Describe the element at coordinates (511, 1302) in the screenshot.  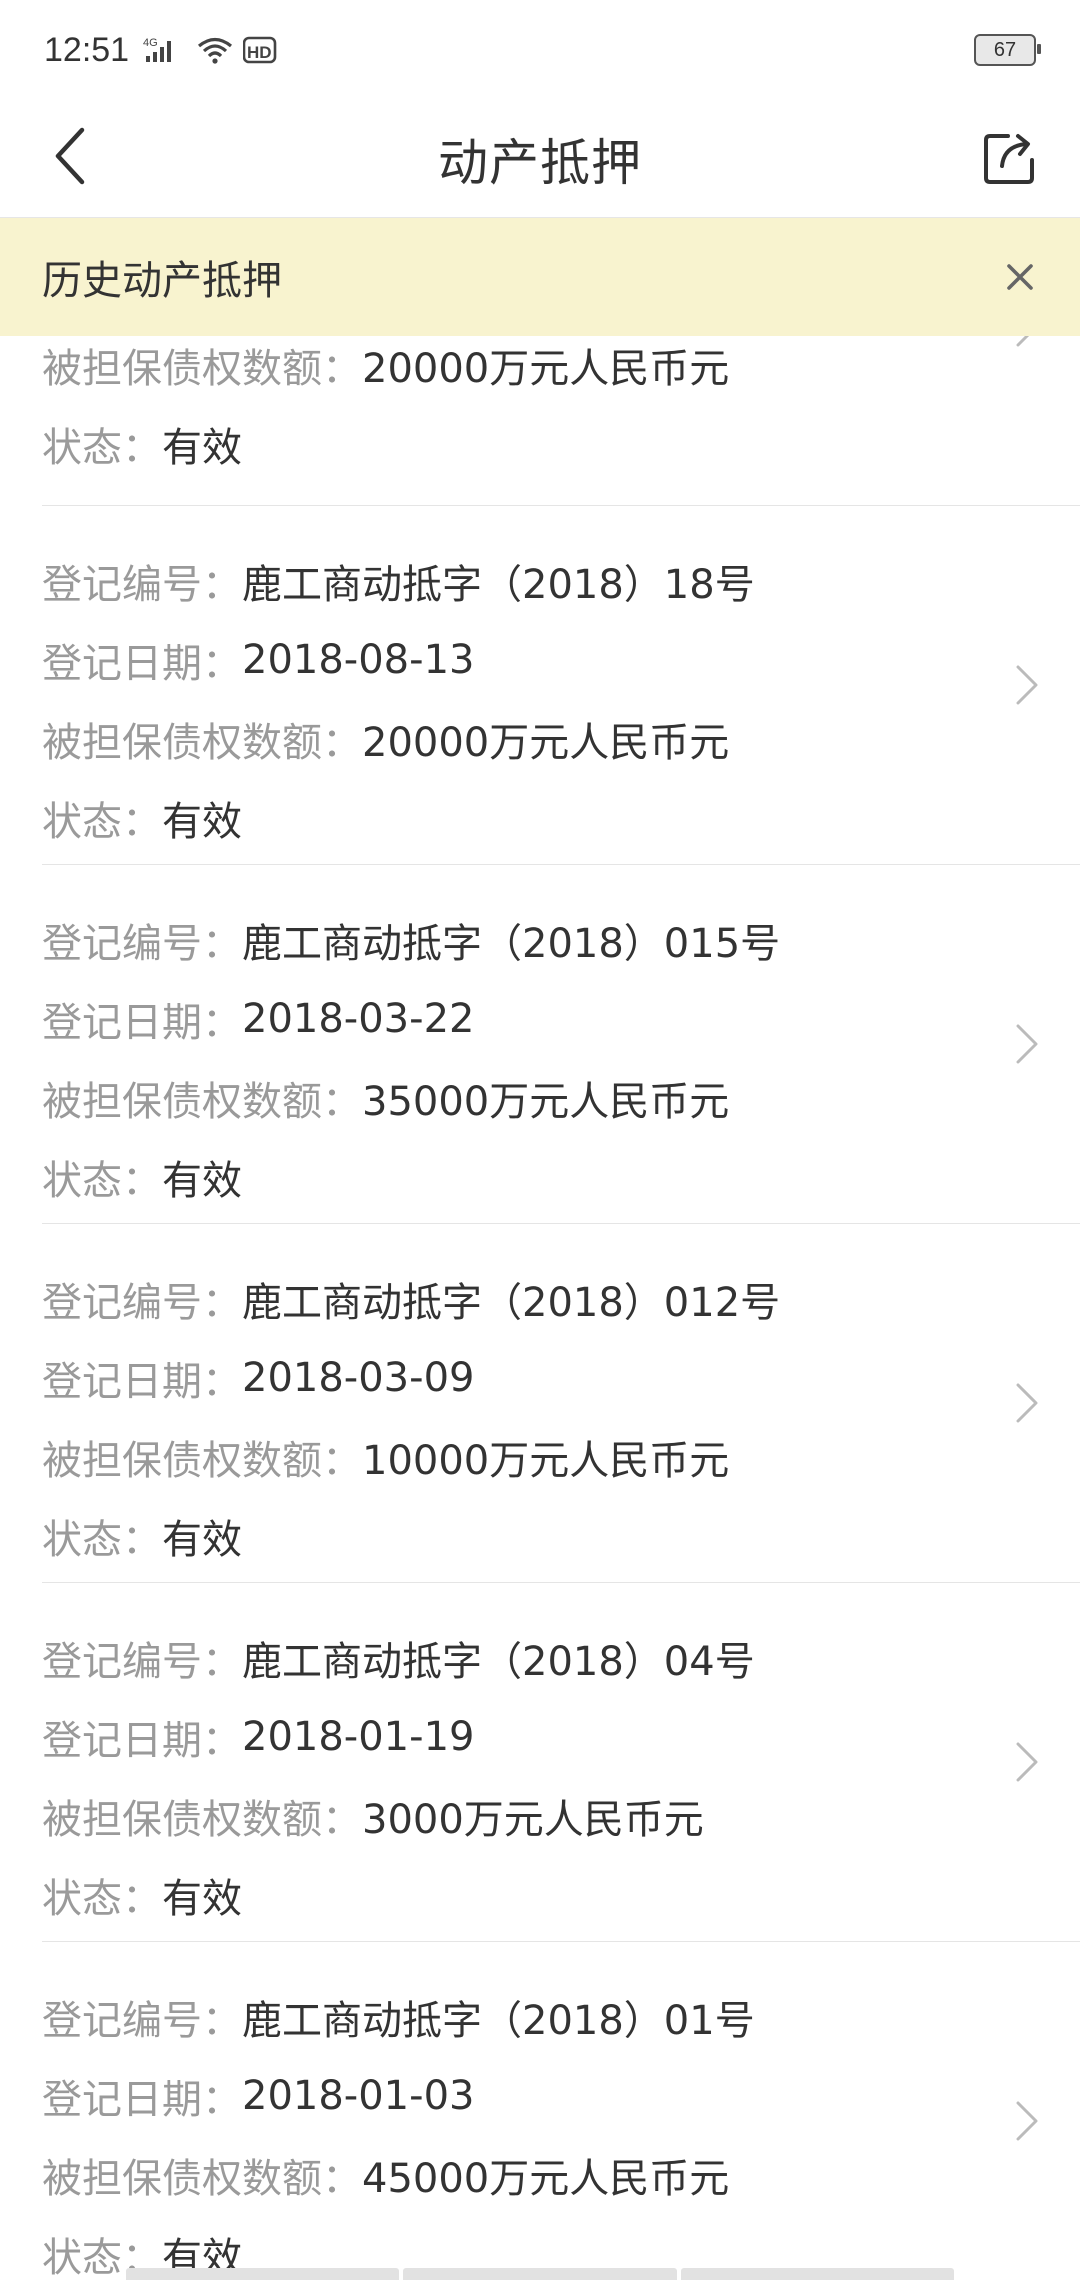
I see `reg-no-value: 鹿工商动抵字（2018）012号` at that location.